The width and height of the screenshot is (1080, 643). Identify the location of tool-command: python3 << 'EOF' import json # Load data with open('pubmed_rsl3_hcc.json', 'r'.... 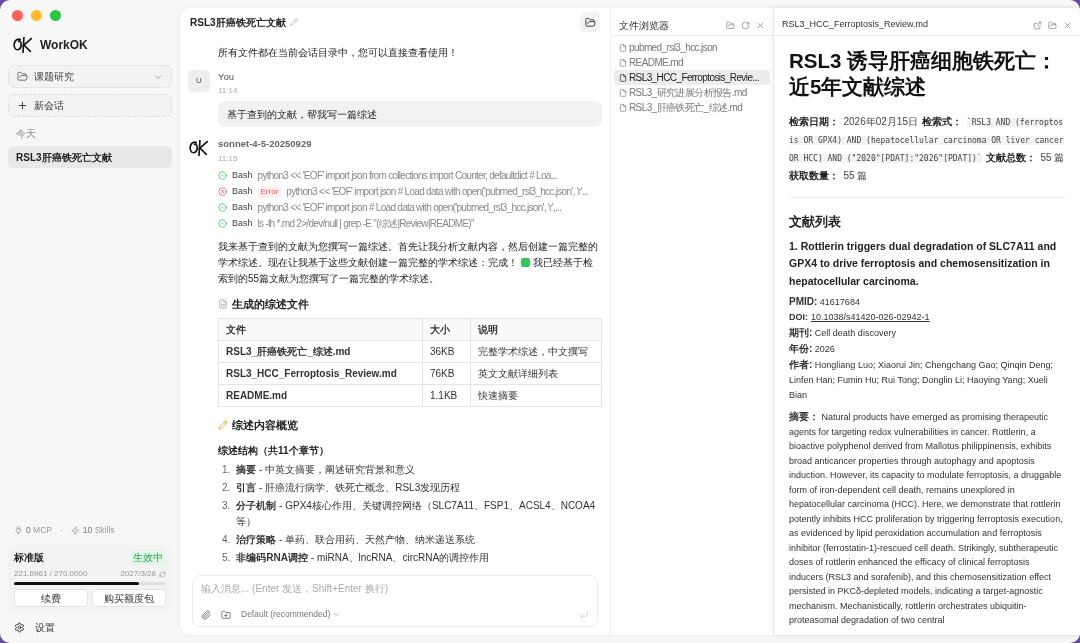
(437, 191).